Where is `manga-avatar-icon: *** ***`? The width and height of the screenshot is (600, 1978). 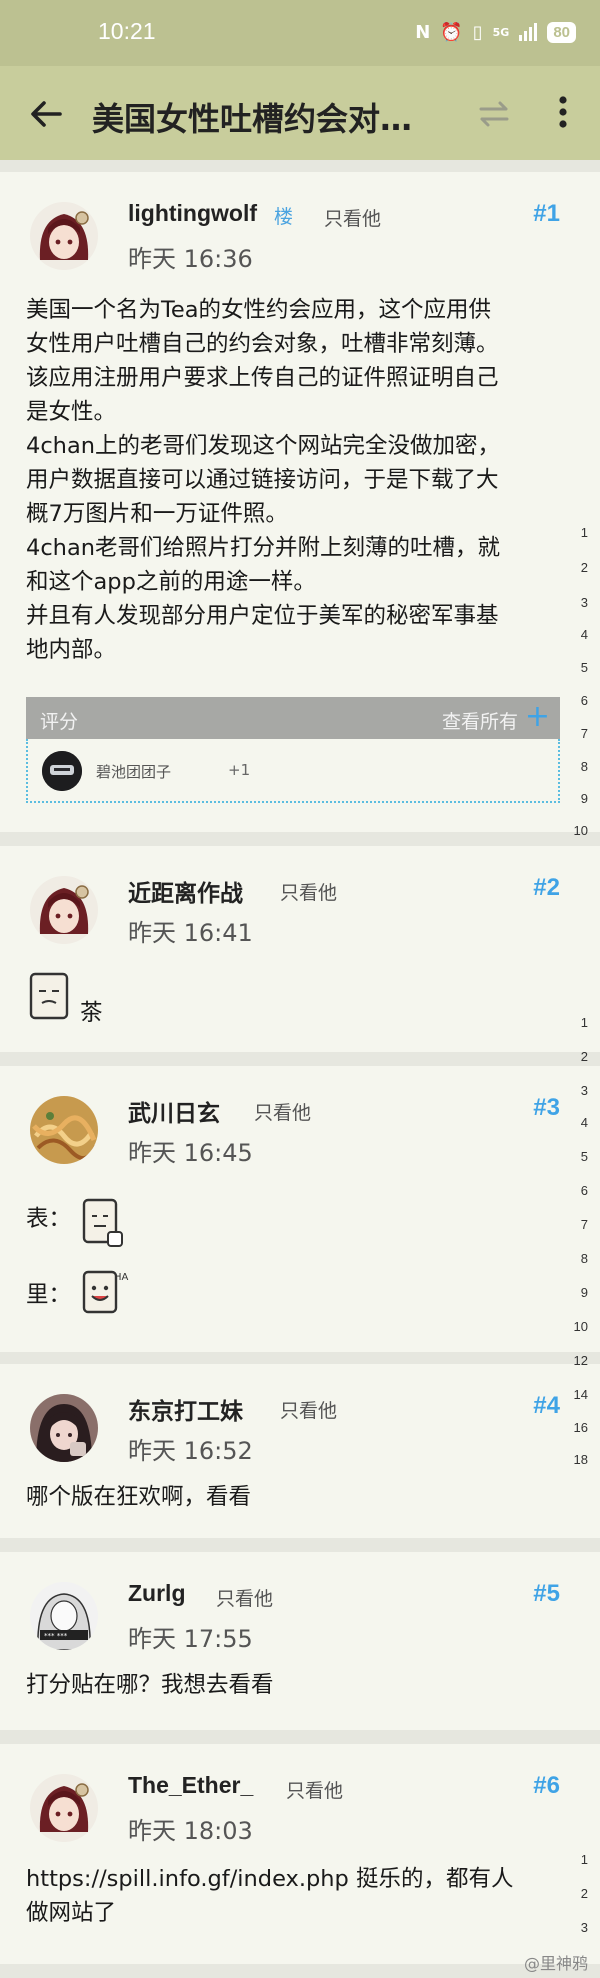
manga-avatar-icon: *** *** is located at coordinates (64, 1616).